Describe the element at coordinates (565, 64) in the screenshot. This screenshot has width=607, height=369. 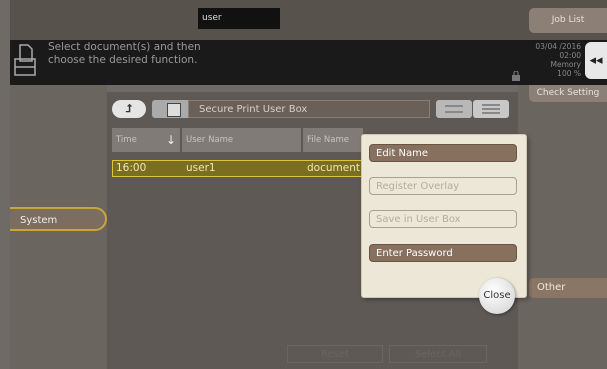
I see `memory-label: Memory` at that location.